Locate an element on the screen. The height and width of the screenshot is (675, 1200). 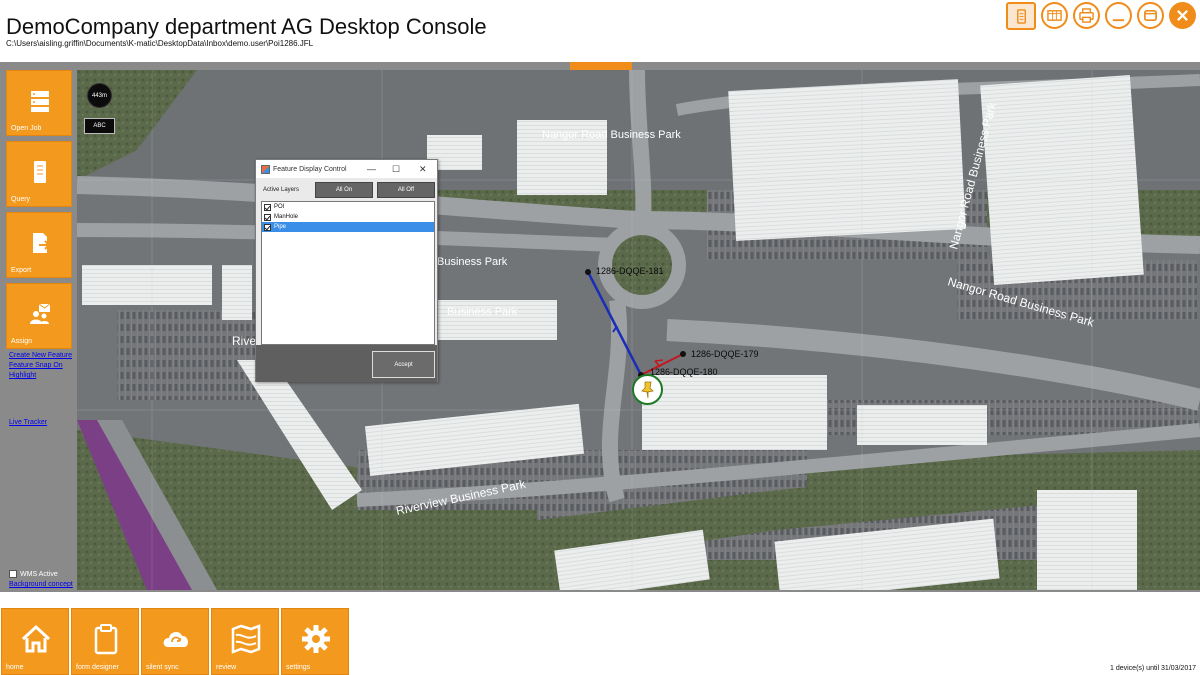
mobile-device-icon is located at coordinates (40, 172).